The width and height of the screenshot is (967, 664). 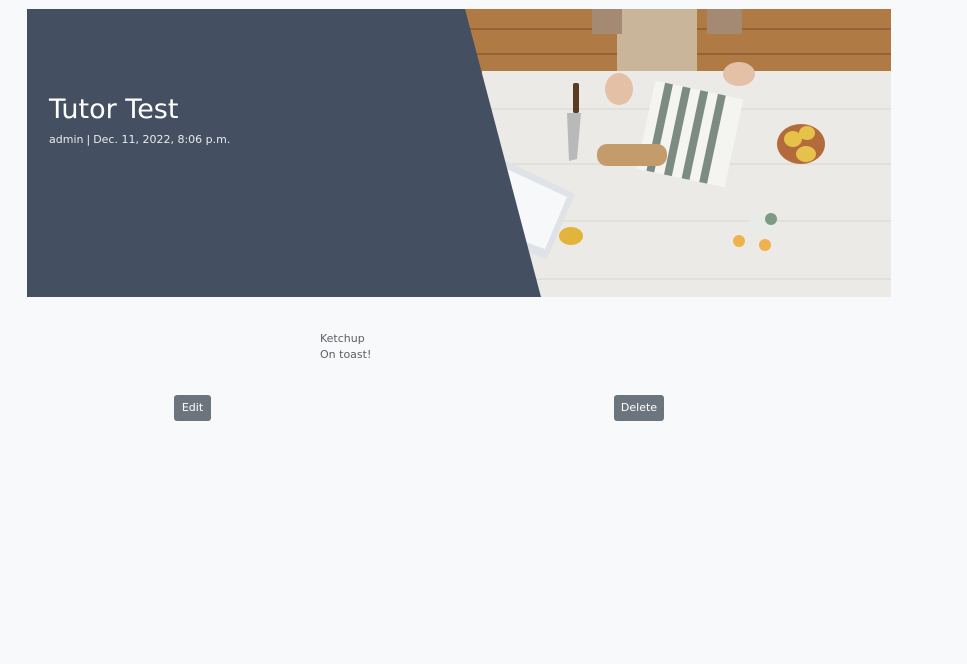 What do you see at coordinates (346, 354) in the screenshot?
I see `content-line: On toast!` at bounding box center [346, 354].